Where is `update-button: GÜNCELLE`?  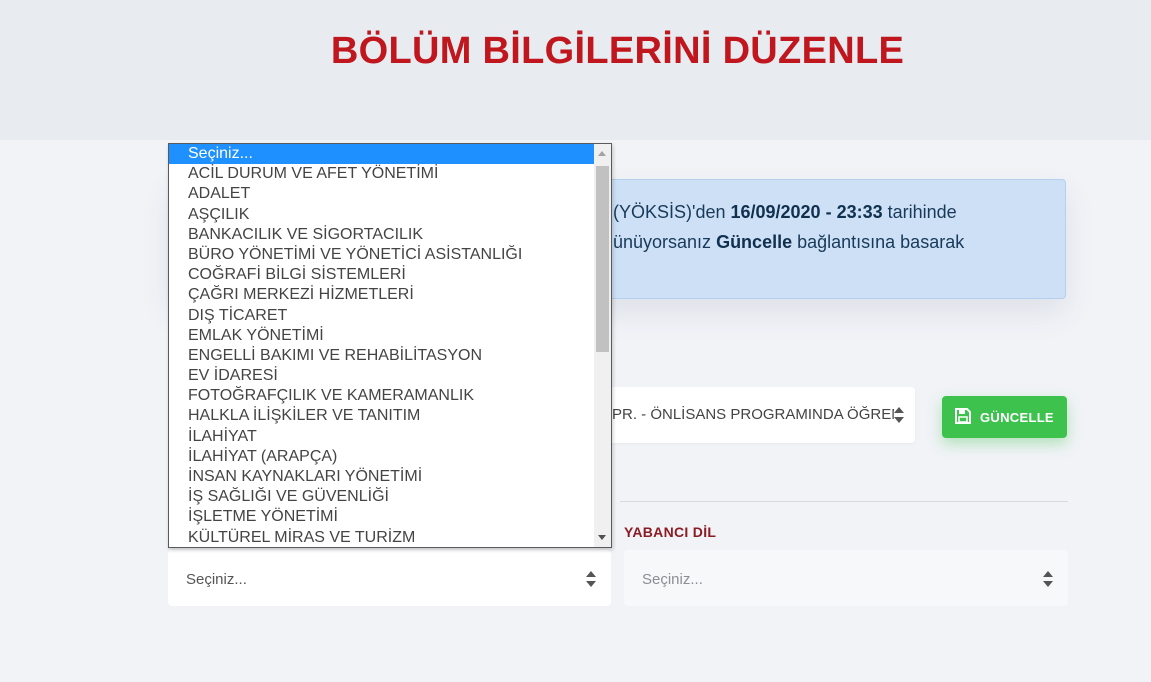
update-button: GÜNCELLE is located at coordinates (1004, 417).